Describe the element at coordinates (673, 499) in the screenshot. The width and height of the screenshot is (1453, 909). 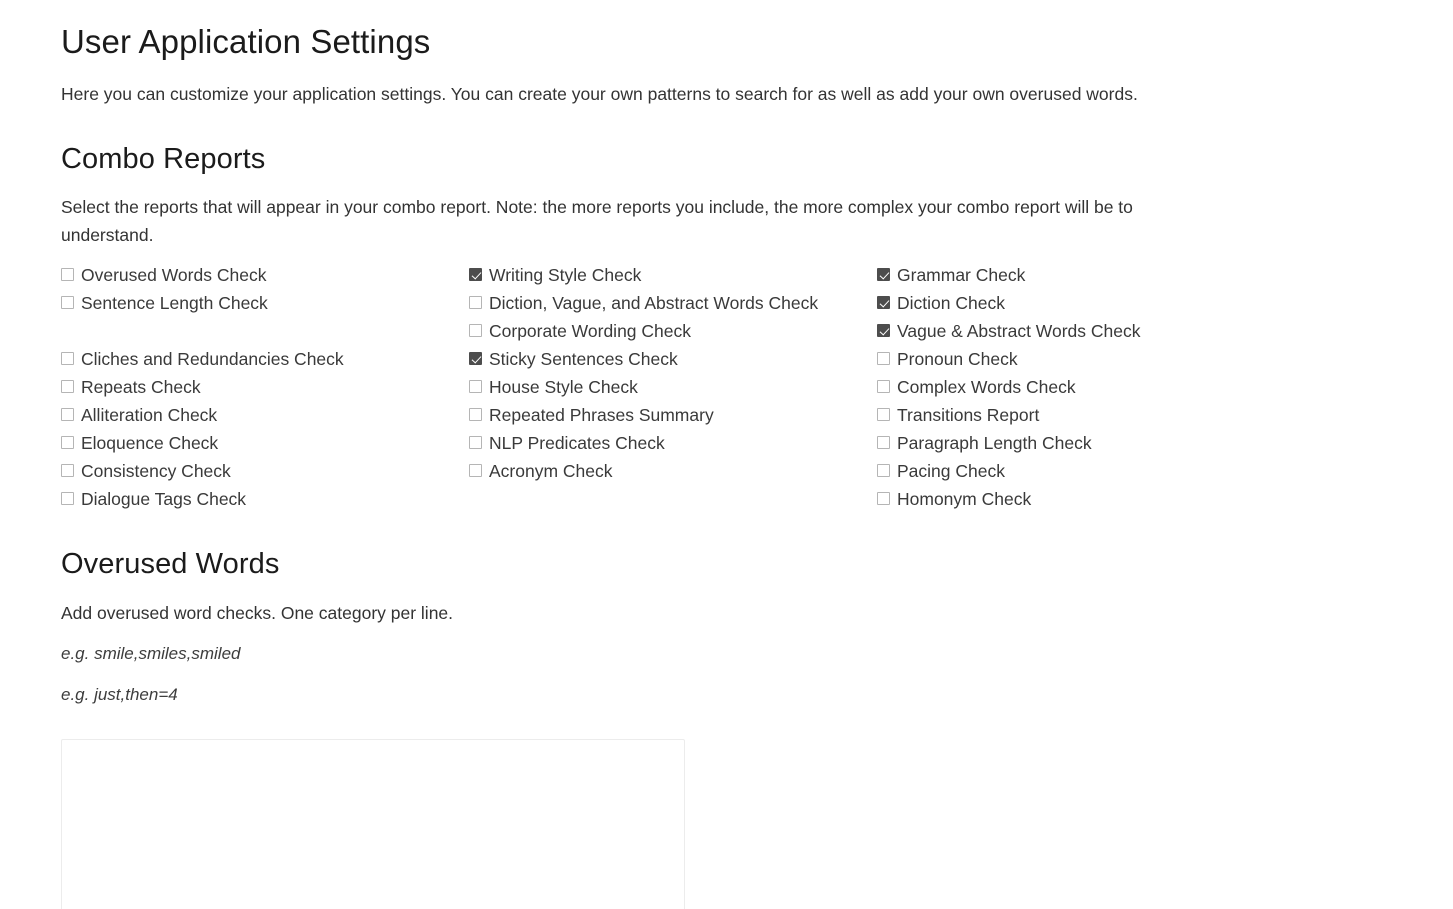
I see `grid-empty-cell` at that location.